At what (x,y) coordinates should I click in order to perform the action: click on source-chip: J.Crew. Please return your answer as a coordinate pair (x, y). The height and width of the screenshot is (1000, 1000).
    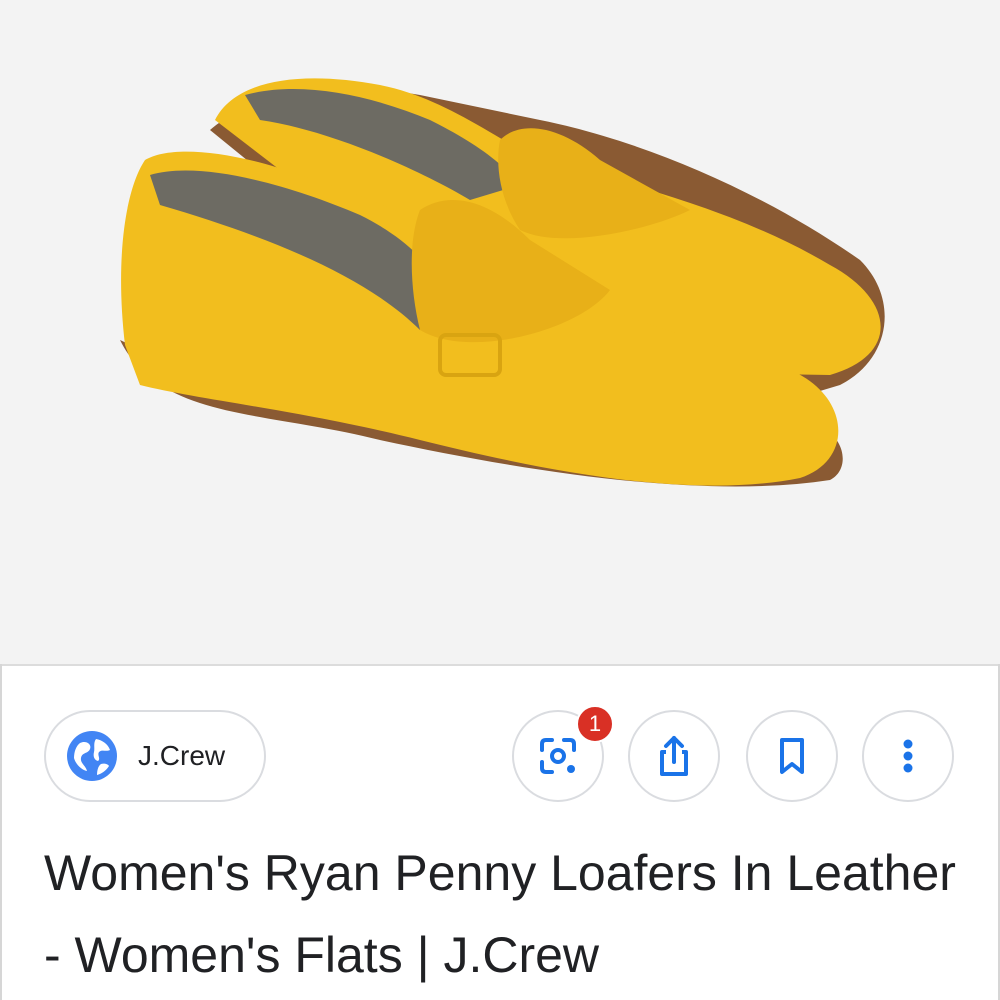
    Looking at the image, I should click on (155, 756).